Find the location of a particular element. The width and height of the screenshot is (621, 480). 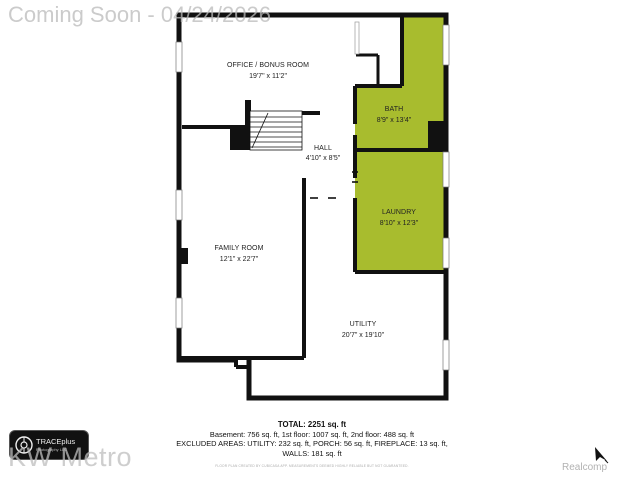

bath-room-name: BATH is located at coordinates (394, 109).